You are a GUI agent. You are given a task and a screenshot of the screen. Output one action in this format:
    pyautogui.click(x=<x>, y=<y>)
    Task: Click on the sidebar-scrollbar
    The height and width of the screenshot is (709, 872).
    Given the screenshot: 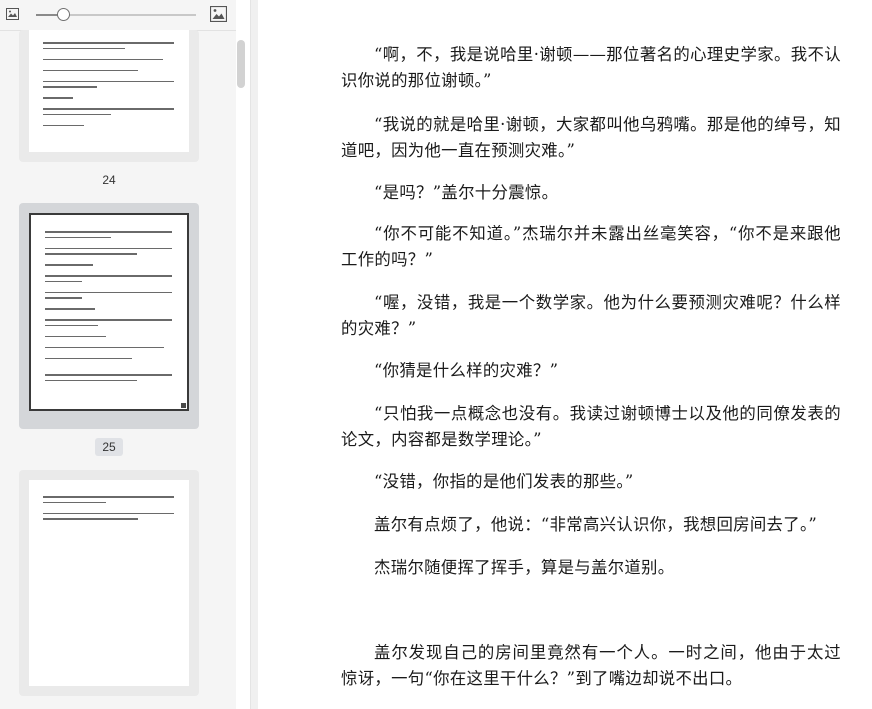 What is the action you would take?
    pyautogui.click(x=241, y=64)
    